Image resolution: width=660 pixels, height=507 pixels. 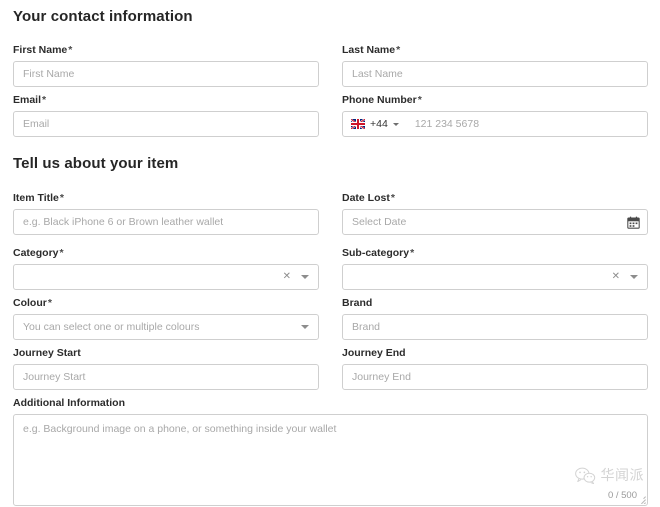 What do you see at coordinates (166, 353) in the screenshot?
I see `label-journey-start: Journey Start` at bounding box center [166, 353].